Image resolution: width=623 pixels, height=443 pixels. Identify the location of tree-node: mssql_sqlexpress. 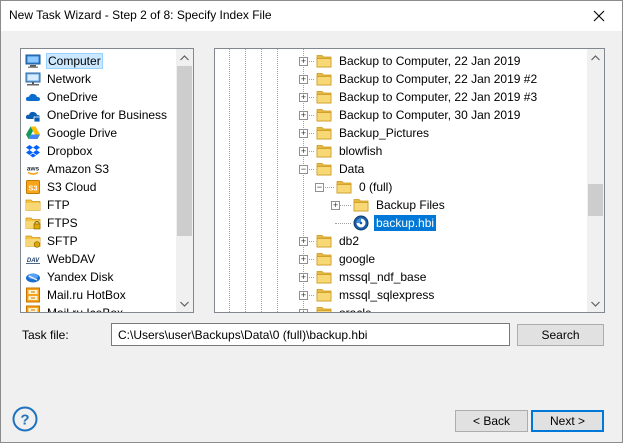
(376, 295).